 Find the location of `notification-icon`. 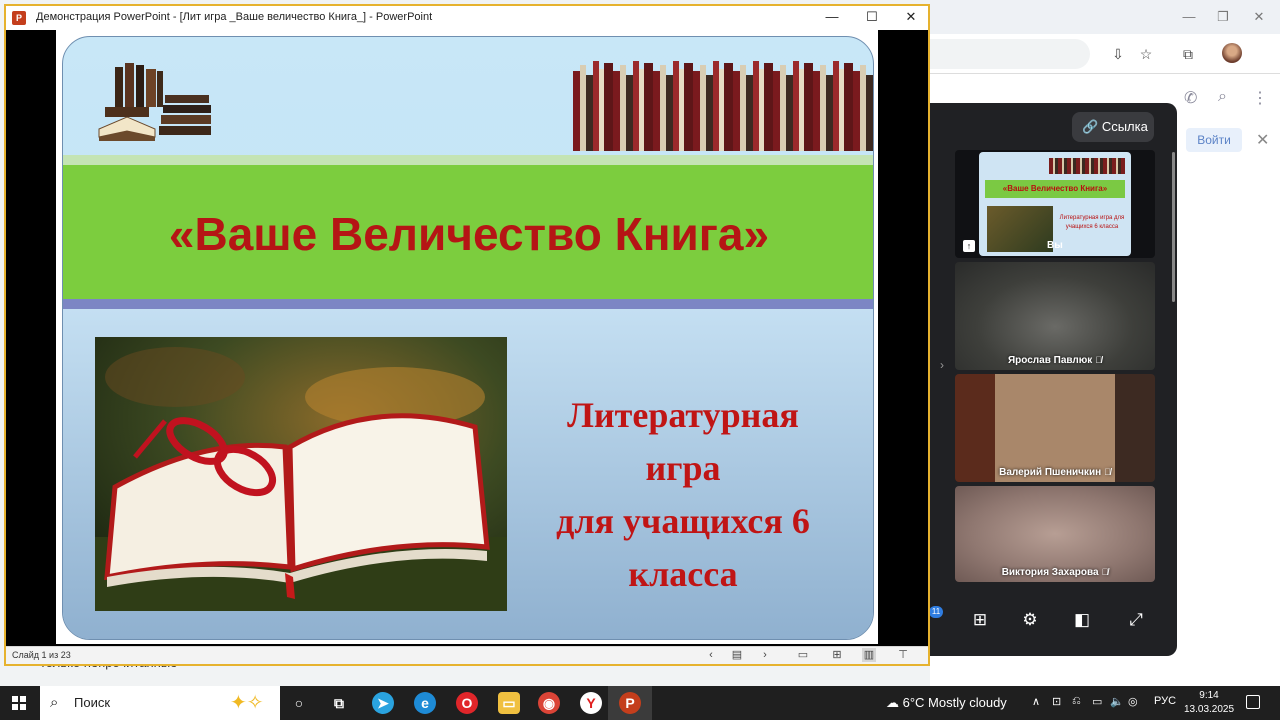

notification-icon is located at coordinates (1253, 702).